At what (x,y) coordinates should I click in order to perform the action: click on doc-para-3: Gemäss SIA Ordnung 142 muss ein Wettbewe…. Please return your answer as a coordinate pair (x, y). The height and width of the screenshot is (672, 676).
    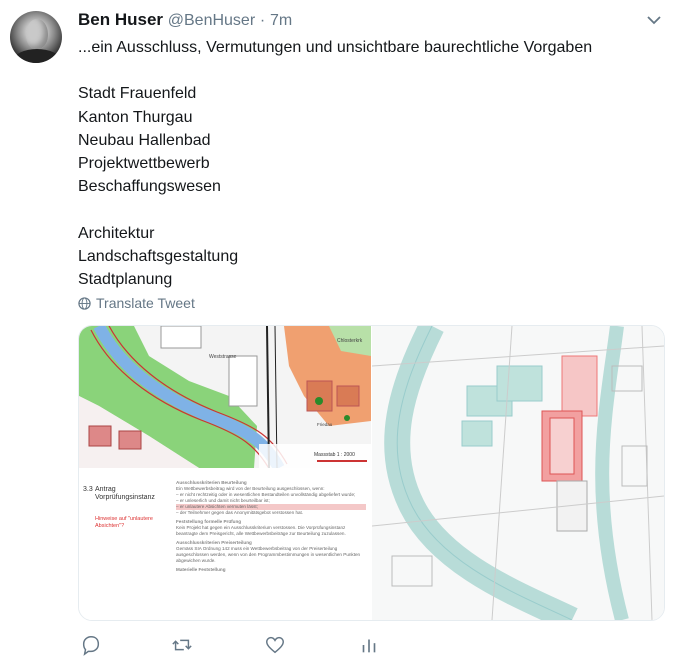
    Looking at the image, I should click on (268, 554).